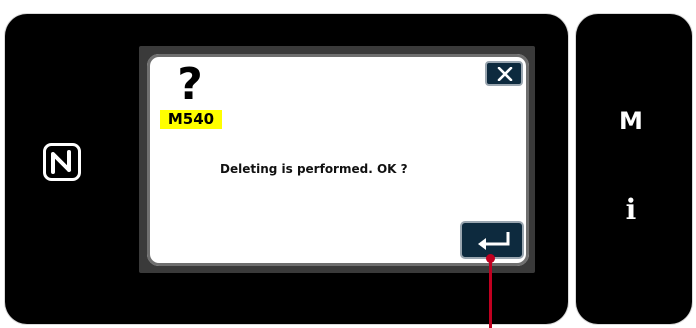 This screenshot has height=328, width=696. Describe the element at coordinates (631, 121) in the screenshot. I see `menu-key: M` at that location.